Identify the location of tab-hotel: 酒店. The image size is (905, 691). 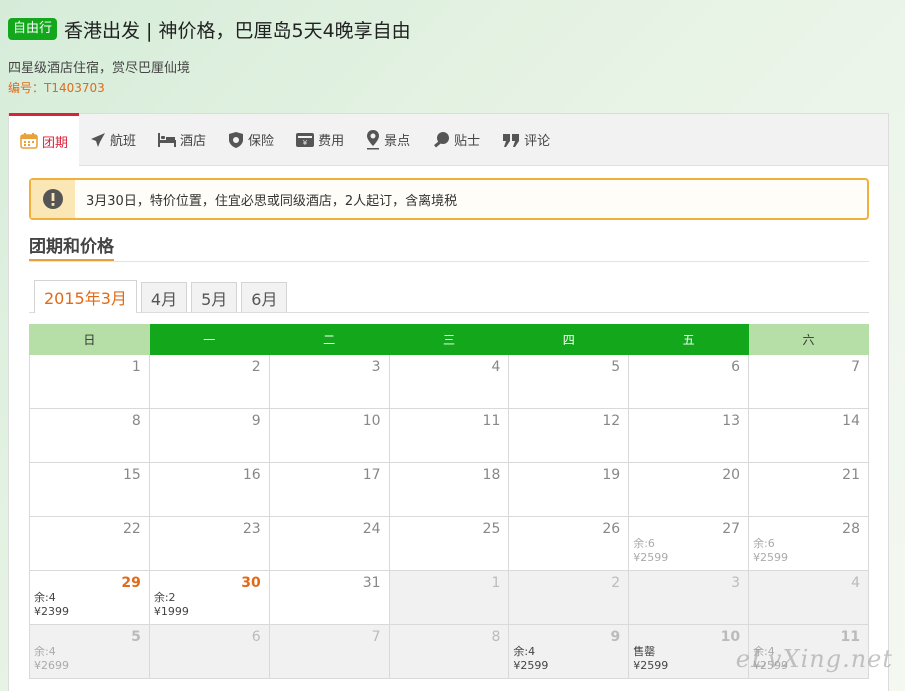
(182, 139).